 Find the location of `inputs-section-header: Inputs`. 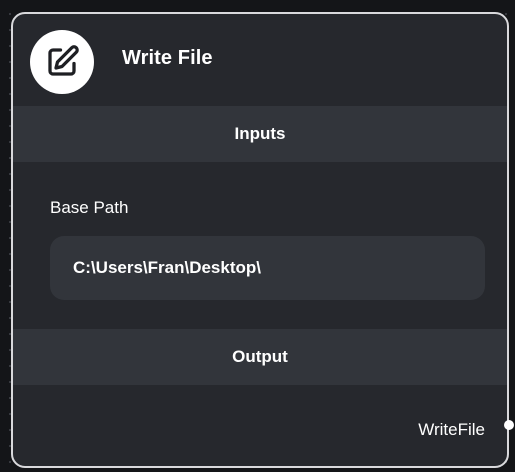

inputs-section-header: Inputs is located at coordinates (260, 134).